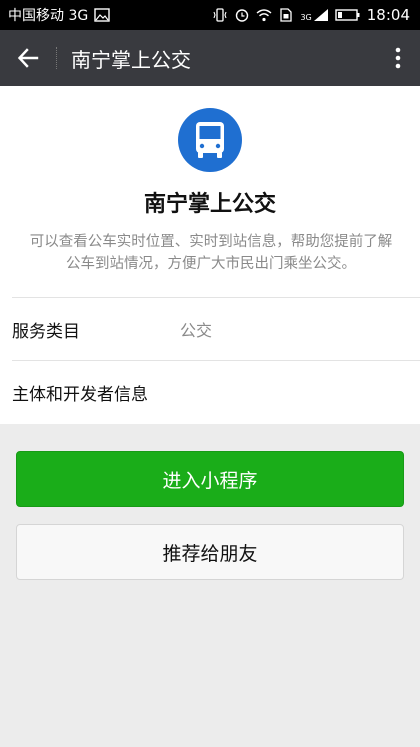 This screenshot has height=747, width=420. I want to click on clock: 18:04, so click(388, 15).